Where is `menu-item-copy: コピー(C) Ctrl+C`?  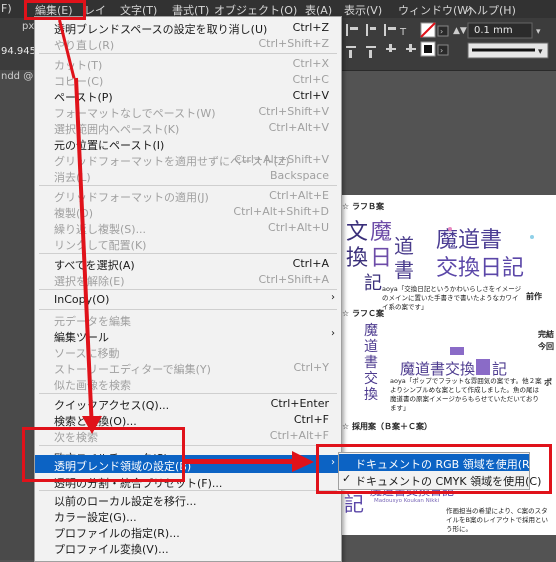
menu-item-copy: コピー(C) Ctrl+C is located at coordinates (188, 79).